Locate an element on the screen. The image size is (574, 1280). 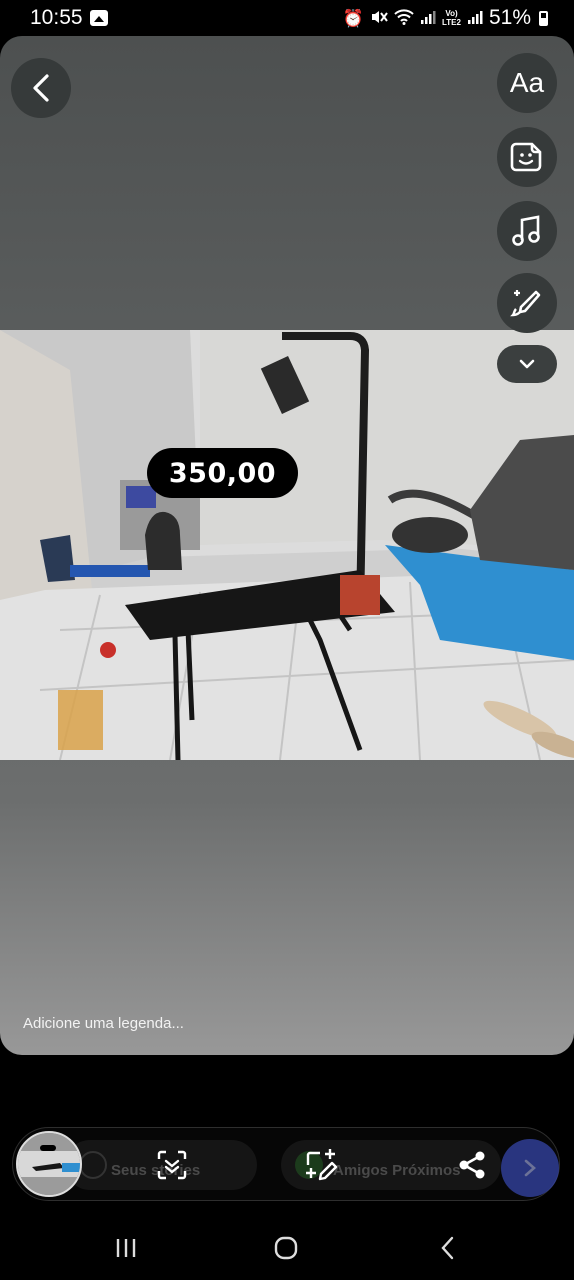
home-icon is located at coordinates (286, 1248).